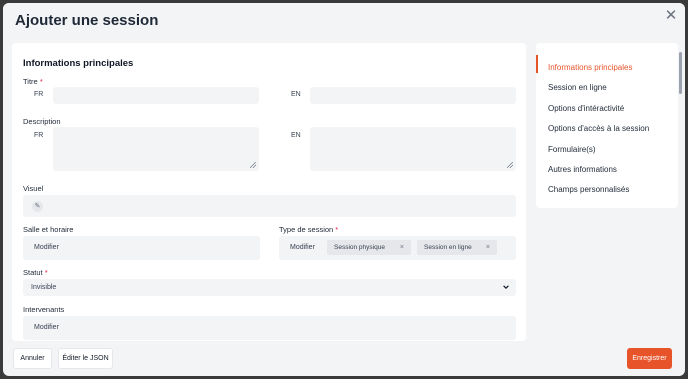 The height and width of the screenshot is (379, 688). I want to click on description-lang-en: EN, so click(296, 135).